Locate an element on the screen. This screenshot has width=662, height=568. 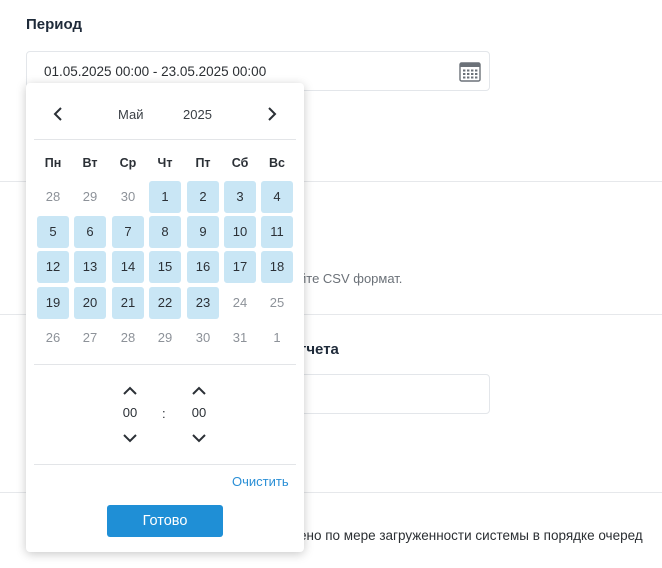
calendar-day: 14 is located at coordinates (128, 267).